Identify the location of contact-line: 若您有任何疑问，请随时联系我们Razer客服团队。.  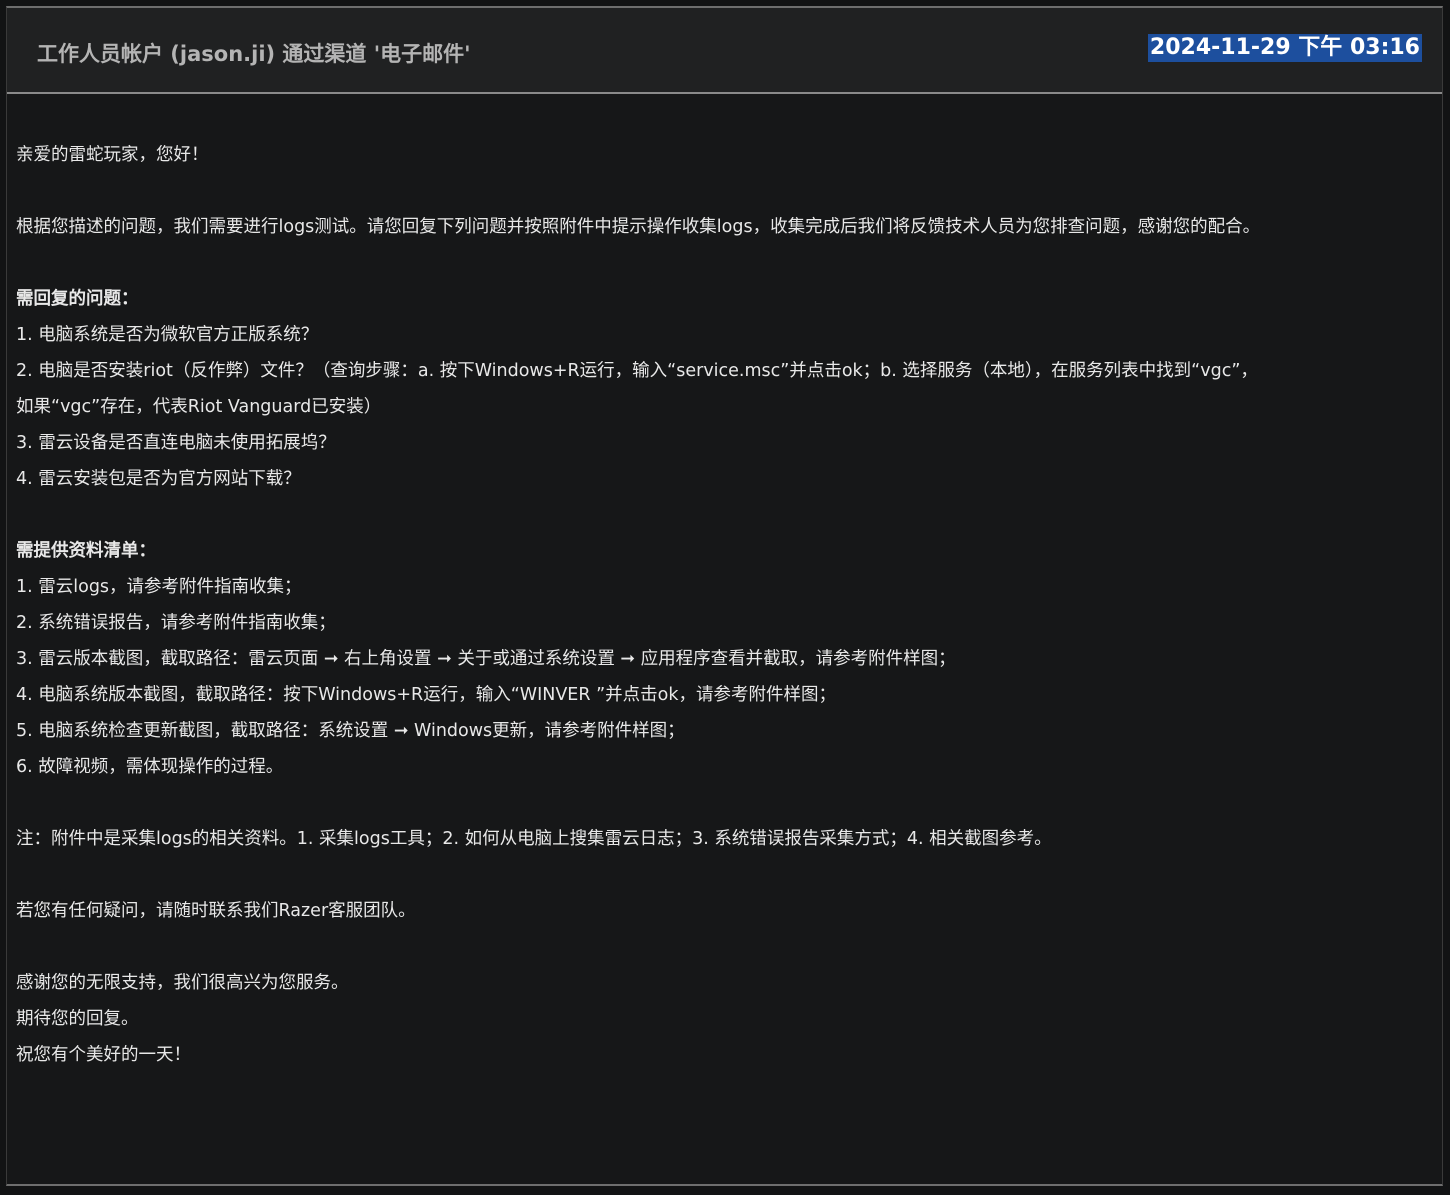
(216, 911).